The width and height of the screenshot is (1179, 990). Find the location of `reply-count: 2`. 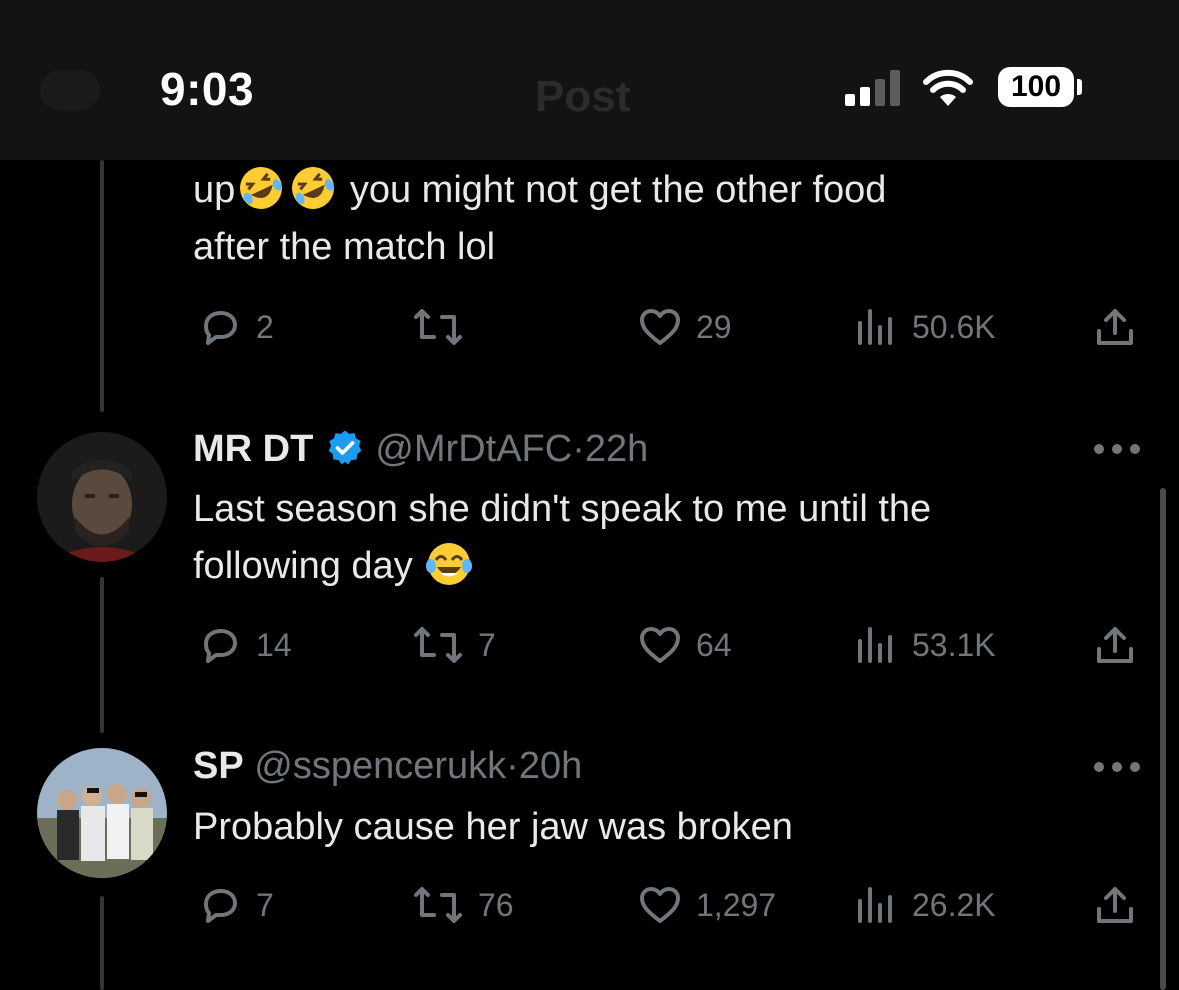

reply-count: 2 is located at coordinates (265, 326).